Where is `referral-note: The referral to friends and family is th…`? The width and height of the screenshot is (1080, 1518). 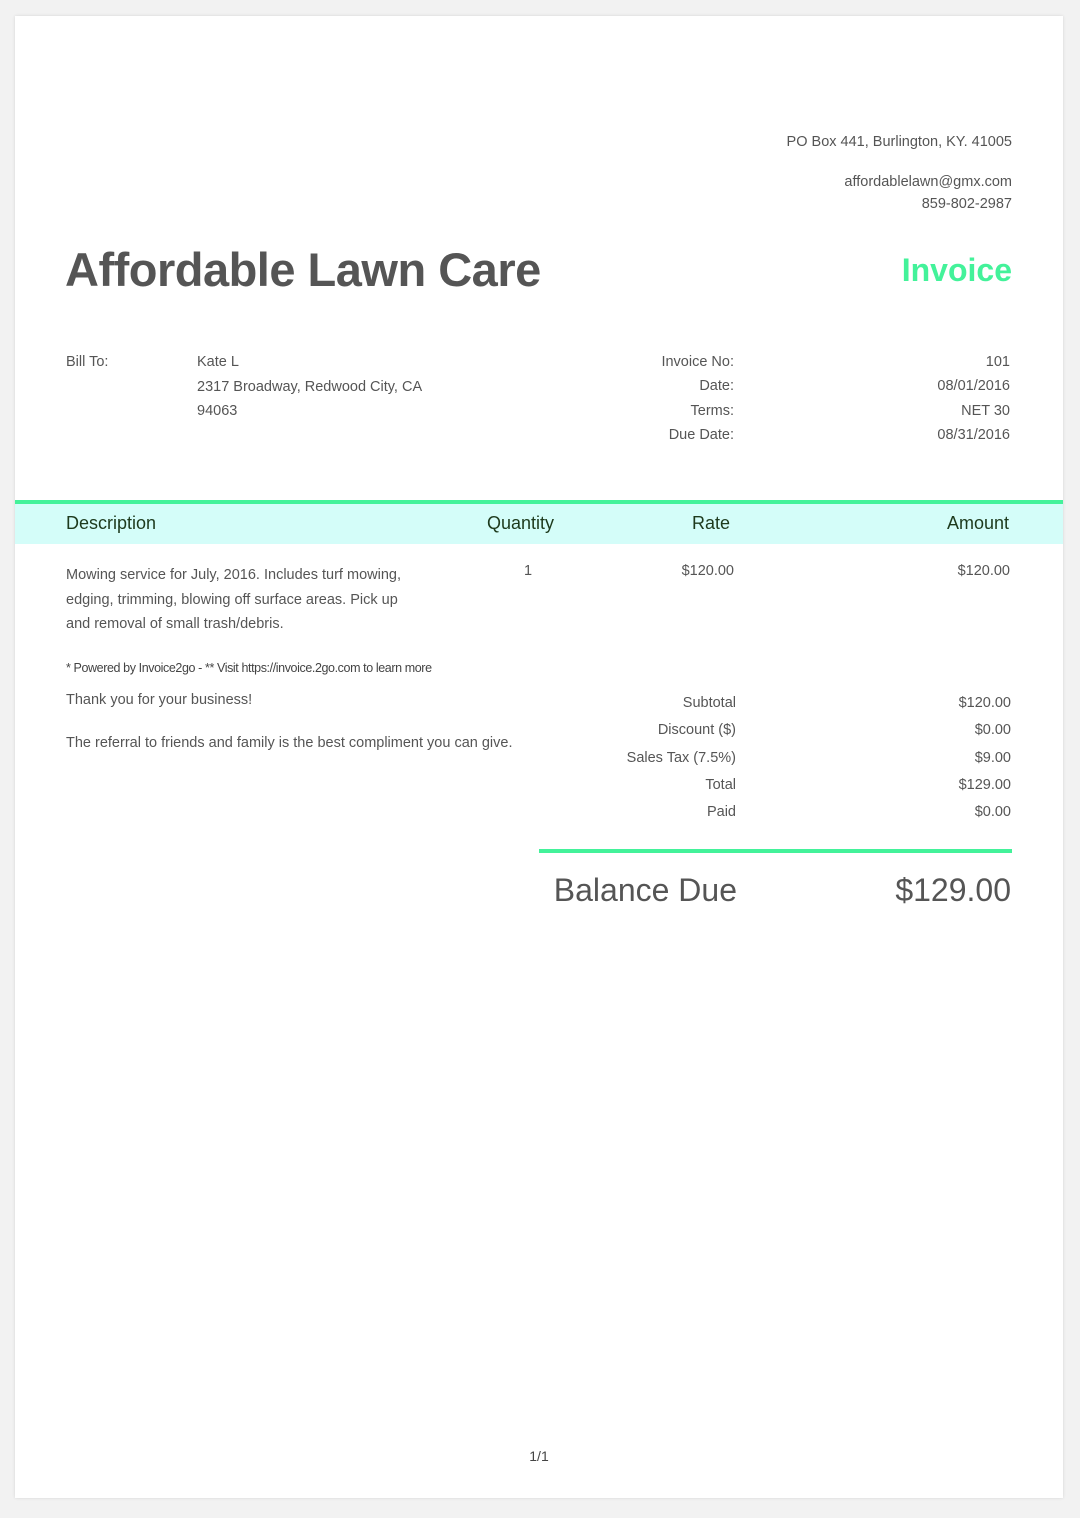
referral-note: The referral to friends and family is th… is located at coordinates (289, 743).